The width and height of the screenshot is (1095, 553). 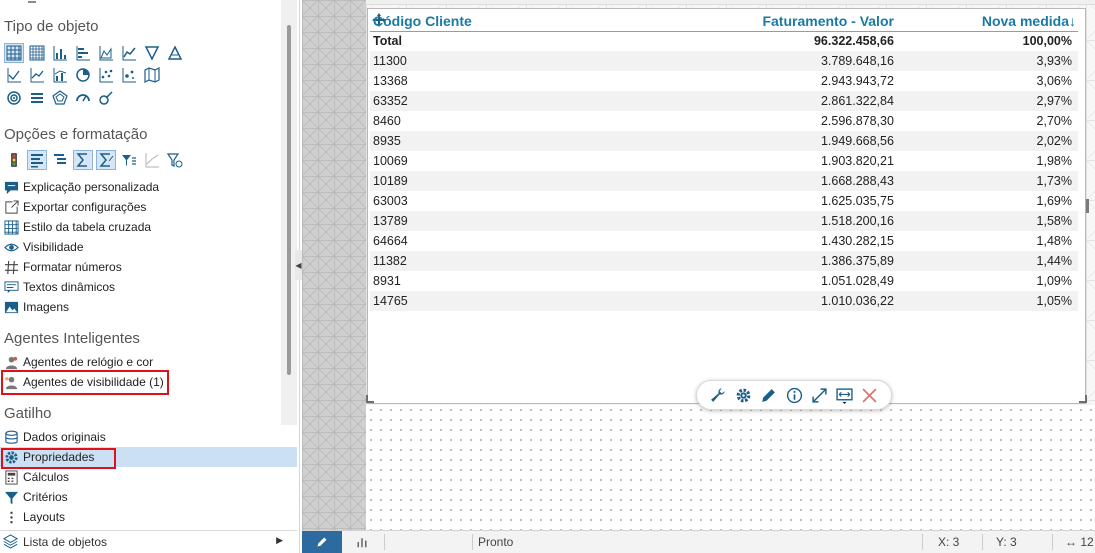 I want to click on custom-type-icon, so click(x=106, y=98).